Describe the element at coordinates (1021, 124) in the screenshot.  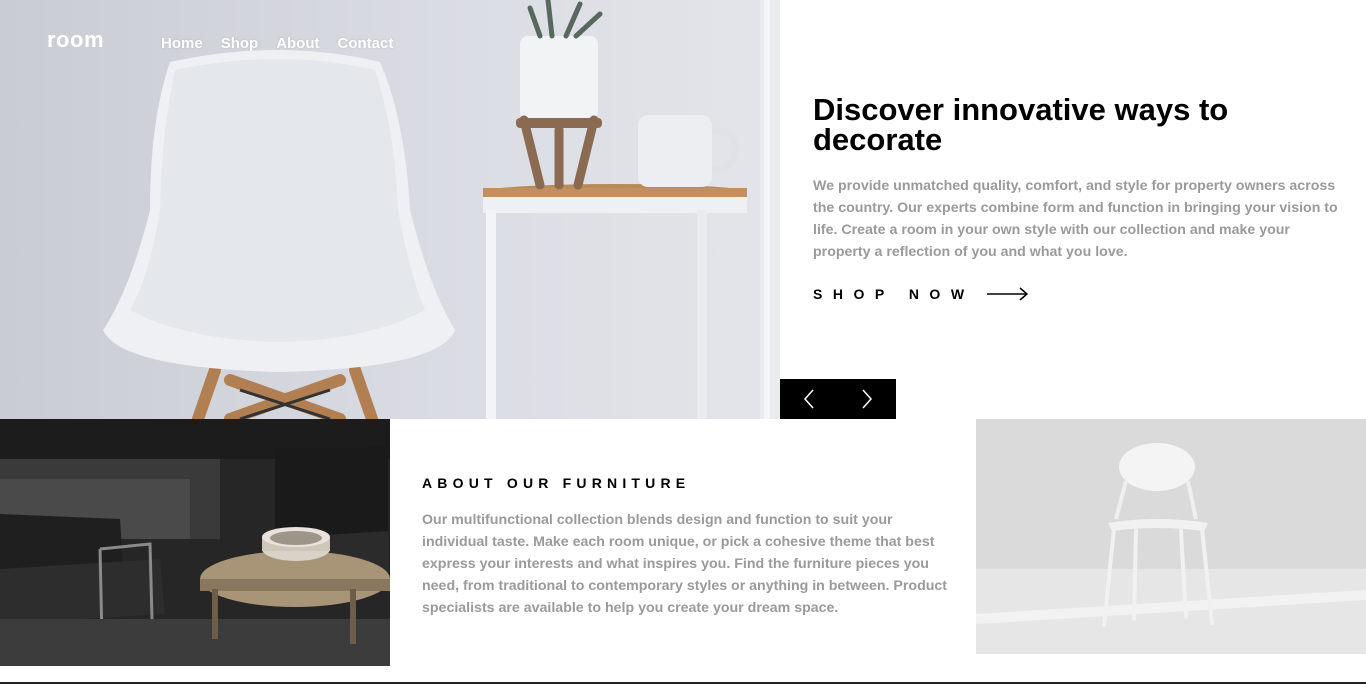
I see `hero-title: Discover innovative ways to decorate` at that location.